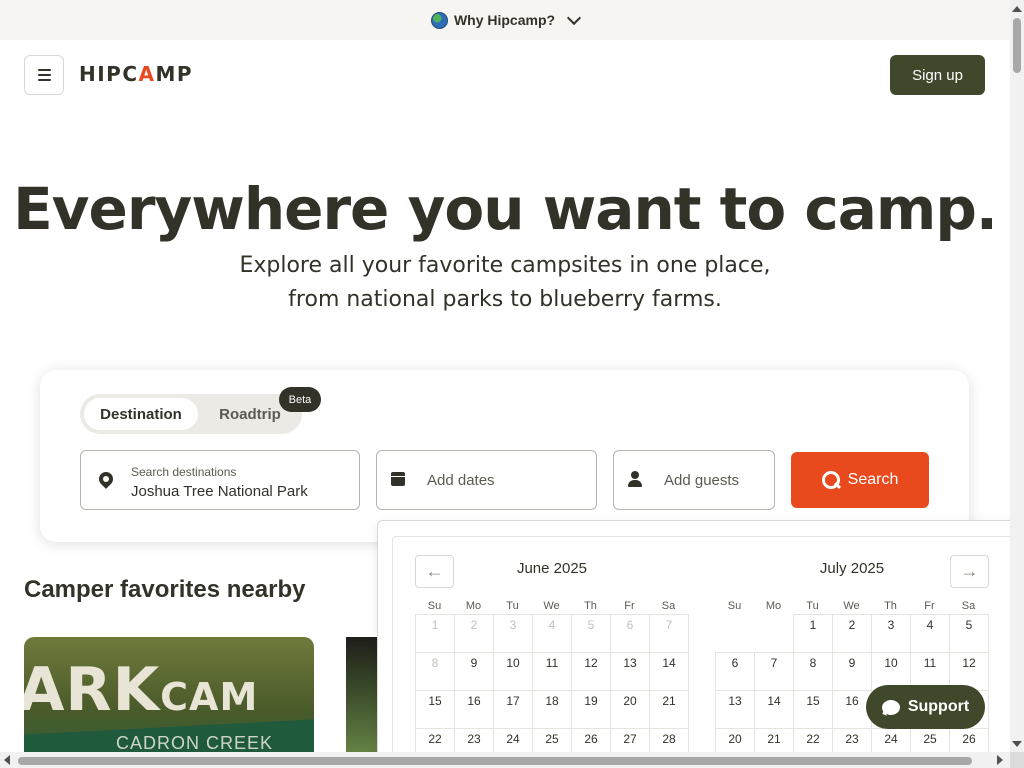 The height and width of the screenshot is (768, 1024). What do you see at coordinates (300, 399) in the screenshot?
I see `beta-badge: Beta` at bounding box center [300, 399].